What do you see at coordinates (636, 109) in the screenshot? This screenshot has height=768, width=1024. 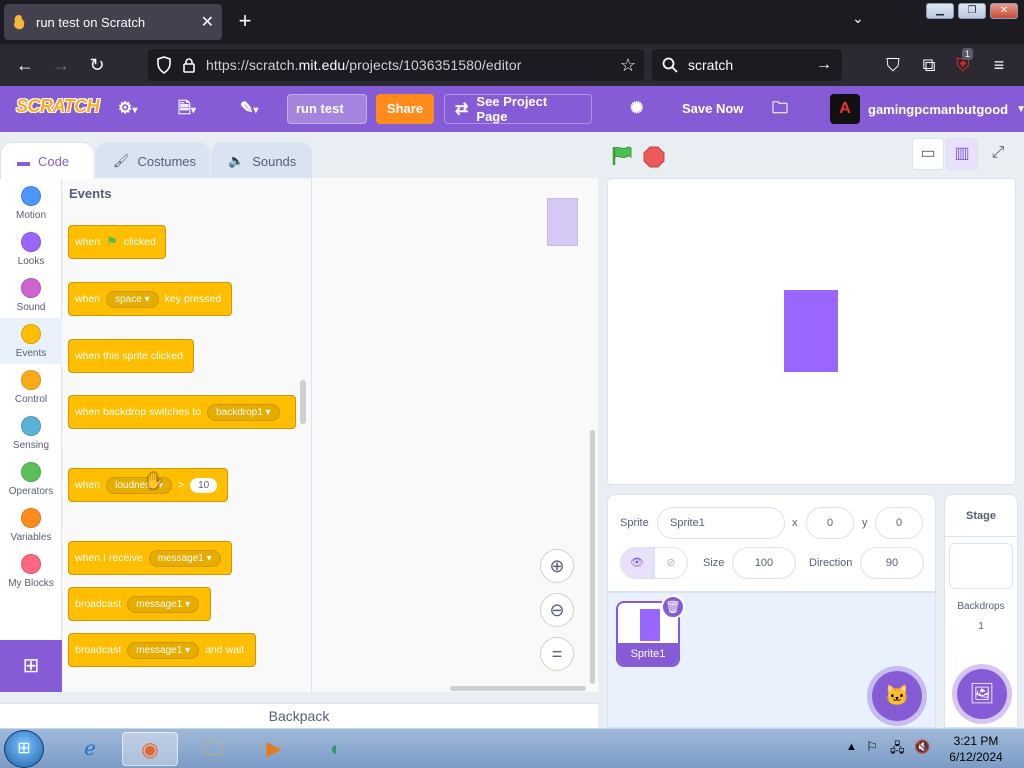 I see `turbo-bulb-icon: ✺` at bounding box center [636, 109].